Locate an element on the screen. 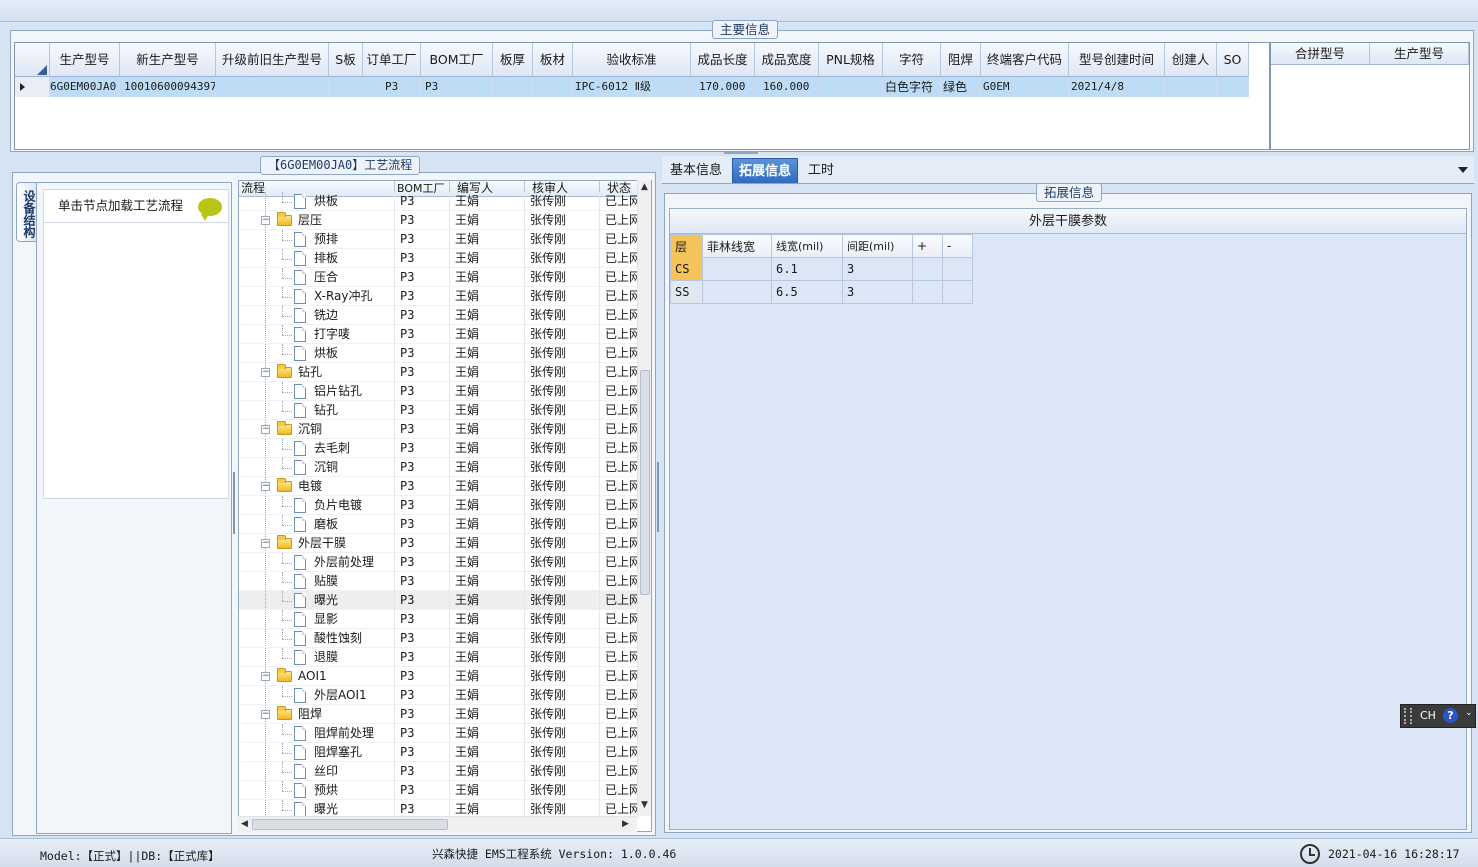  cell-customer-code: G0EM is located at coordinates (1025, 87).